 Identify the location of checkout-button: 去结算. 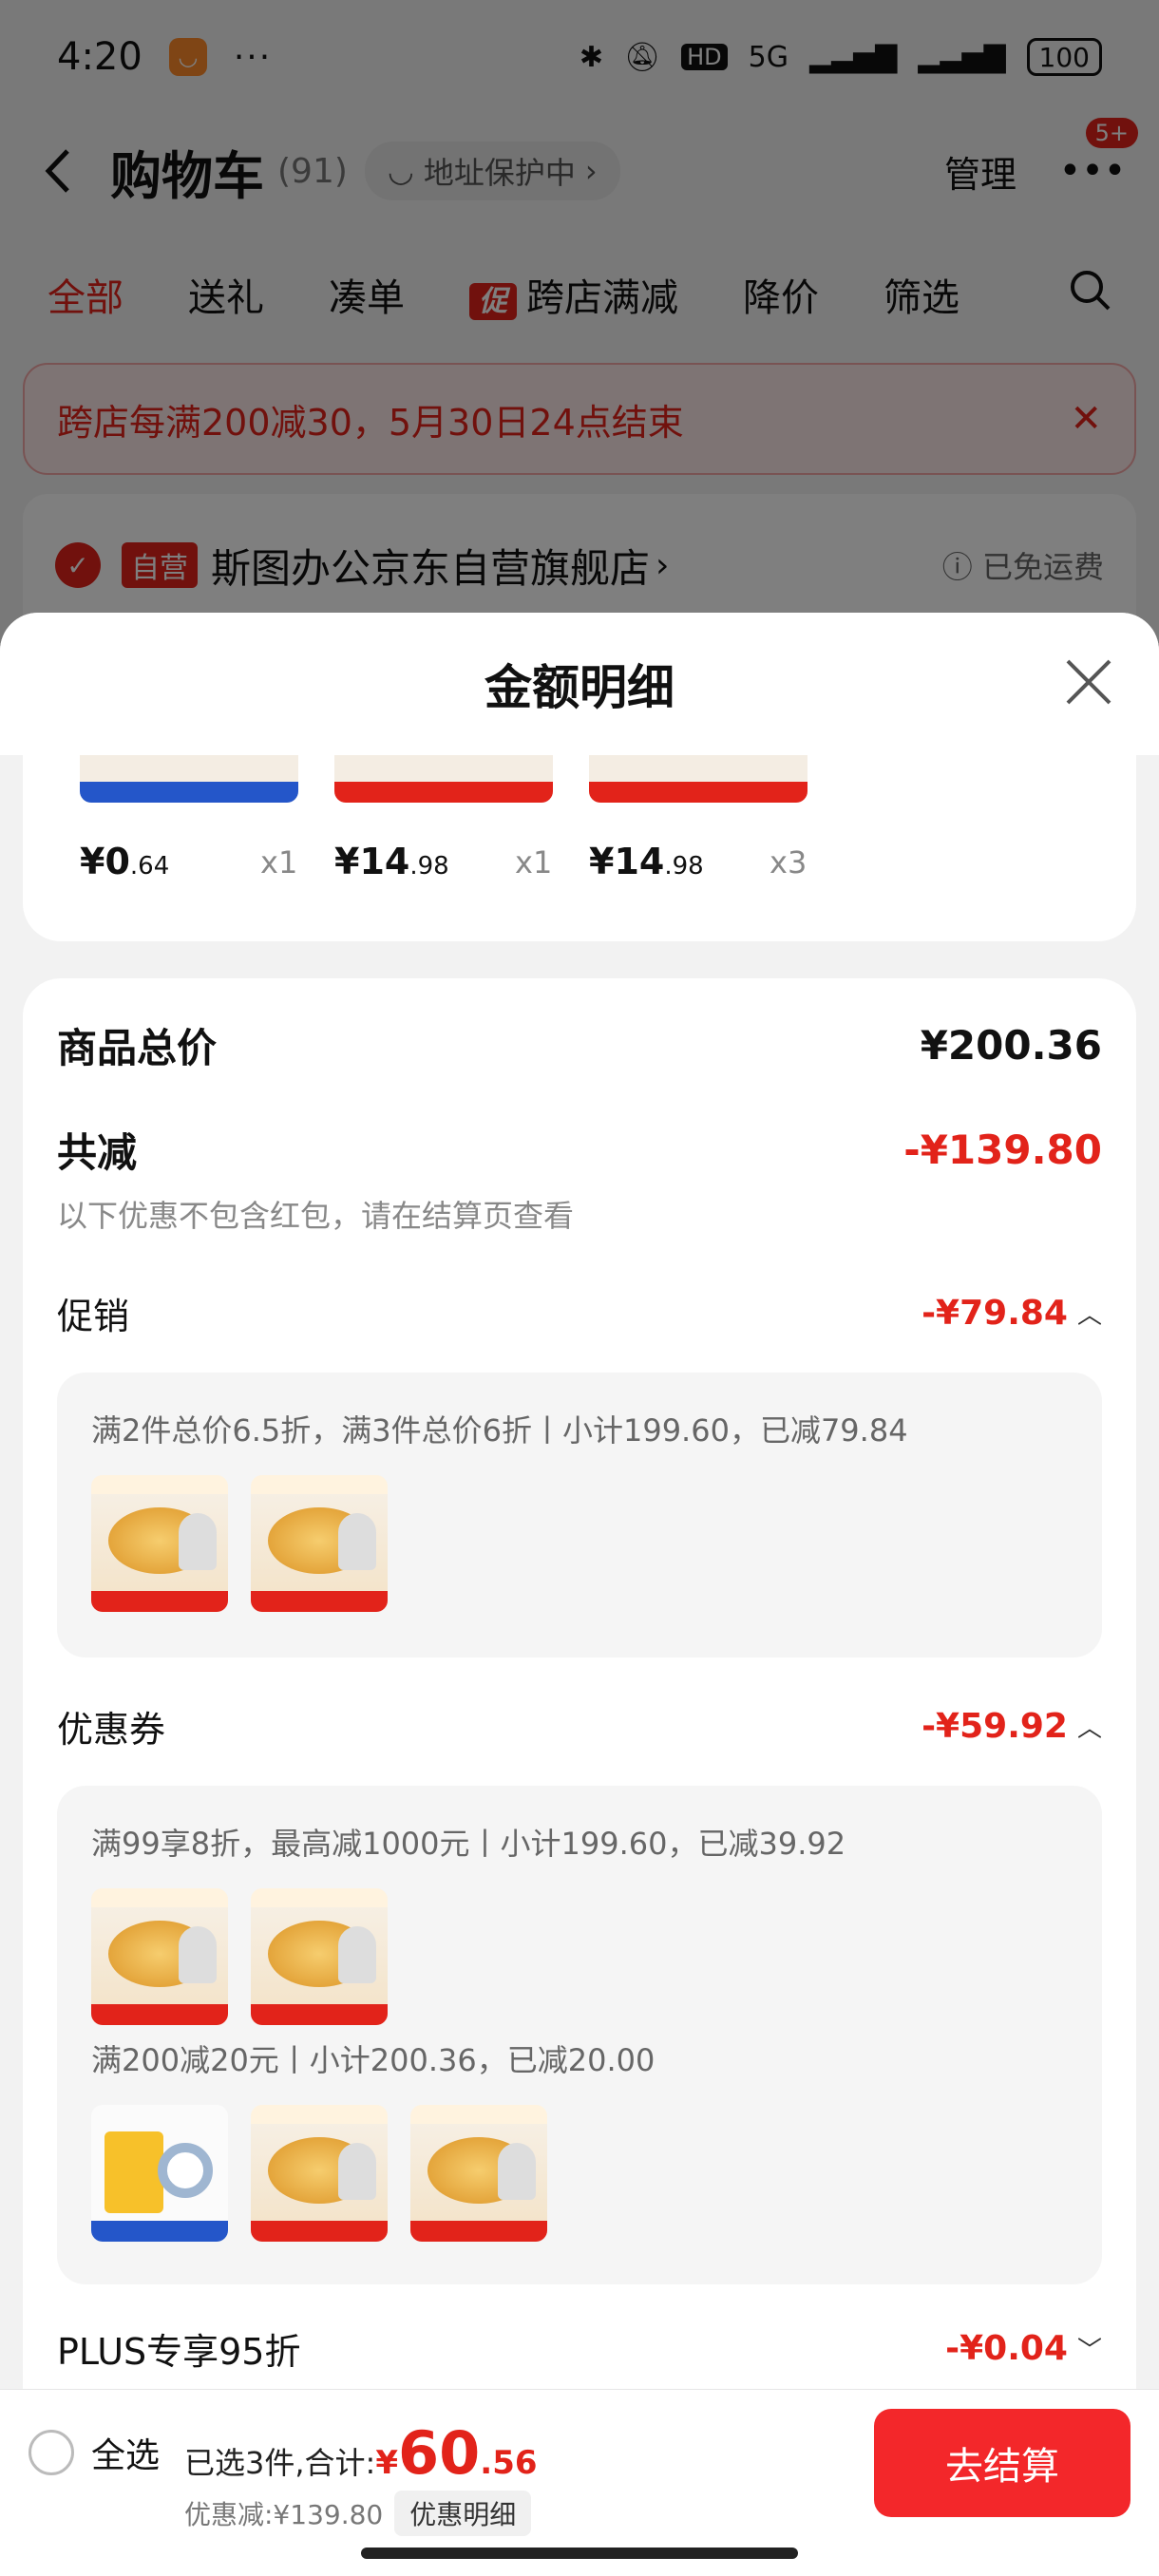
(1002, 2463).